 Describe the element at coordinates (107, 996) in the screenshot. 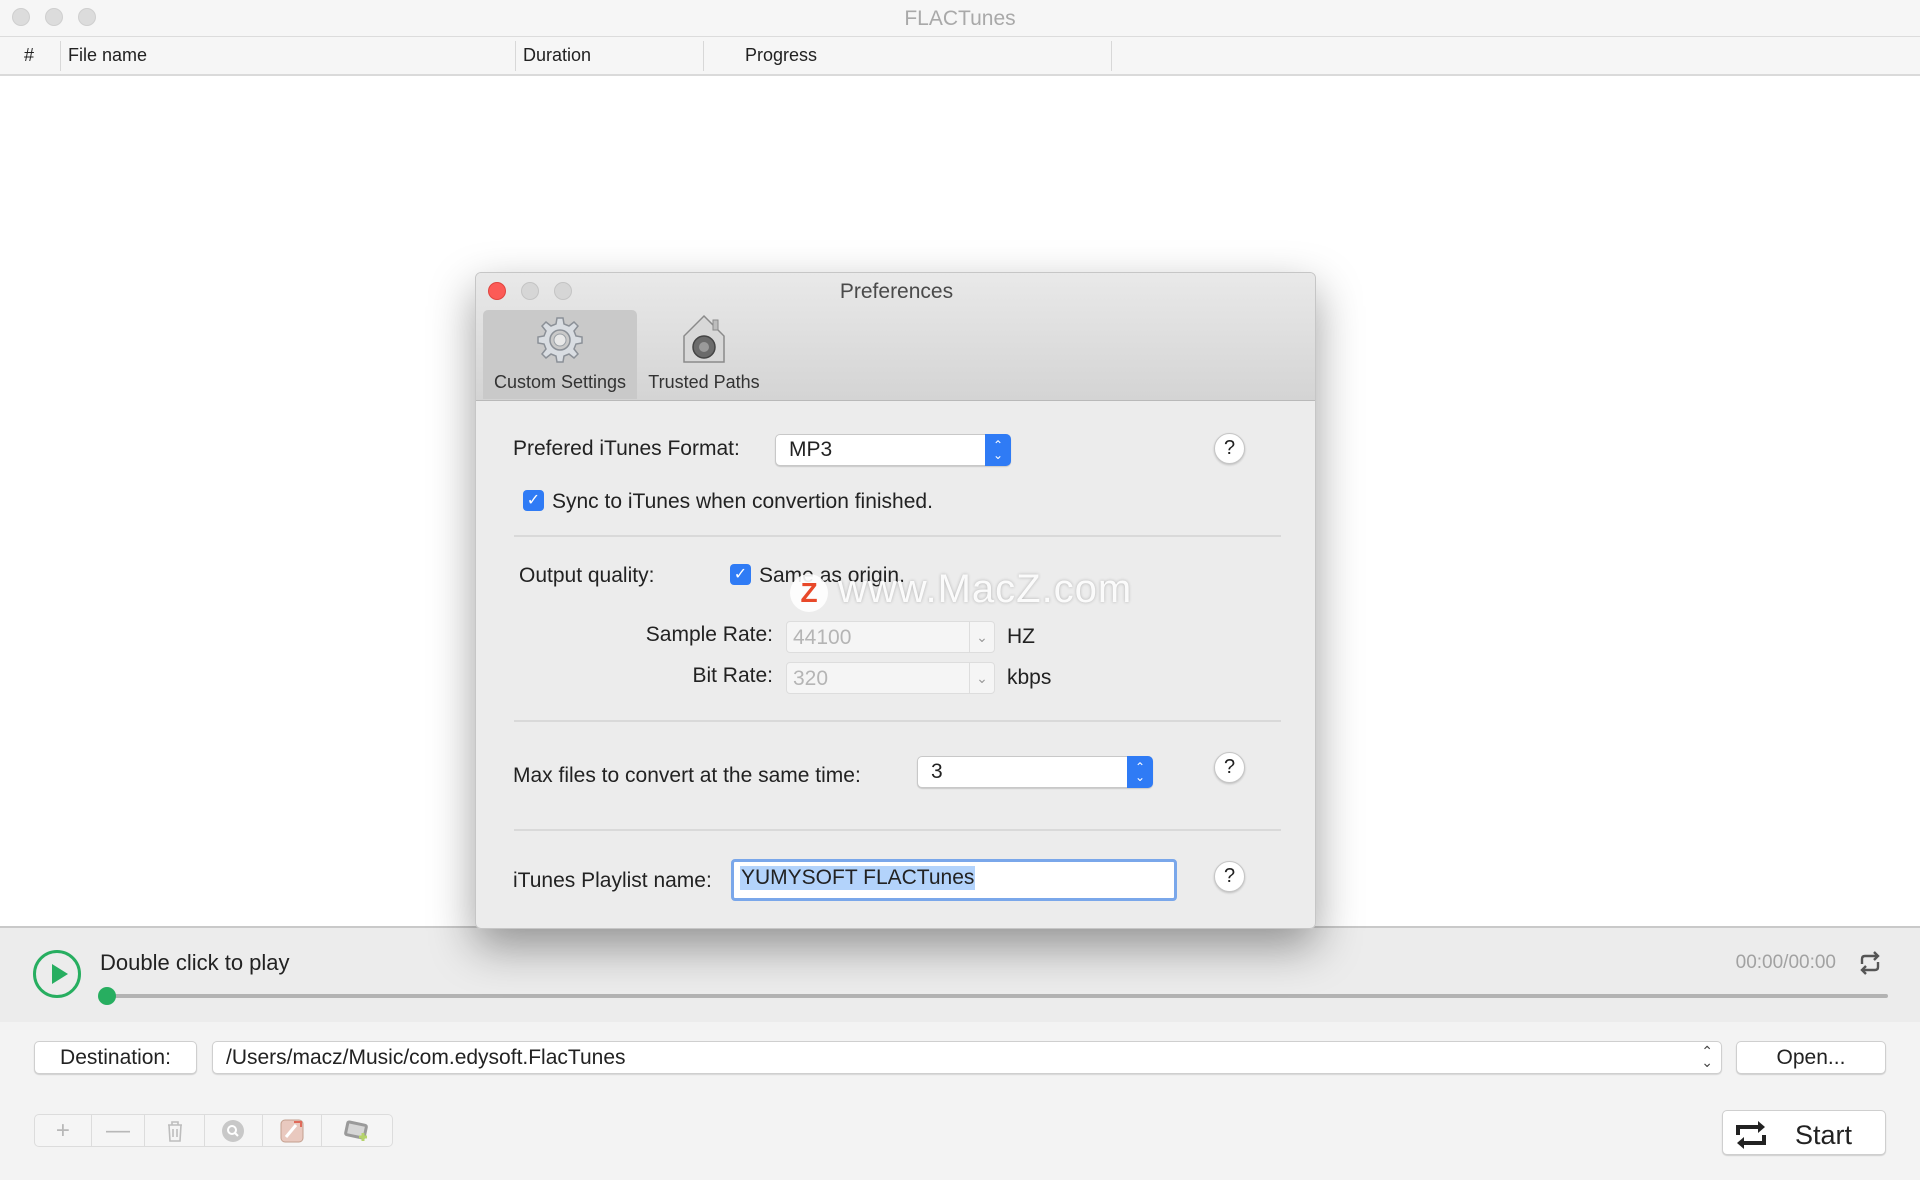

I see `playback-slider-knob` at that location.